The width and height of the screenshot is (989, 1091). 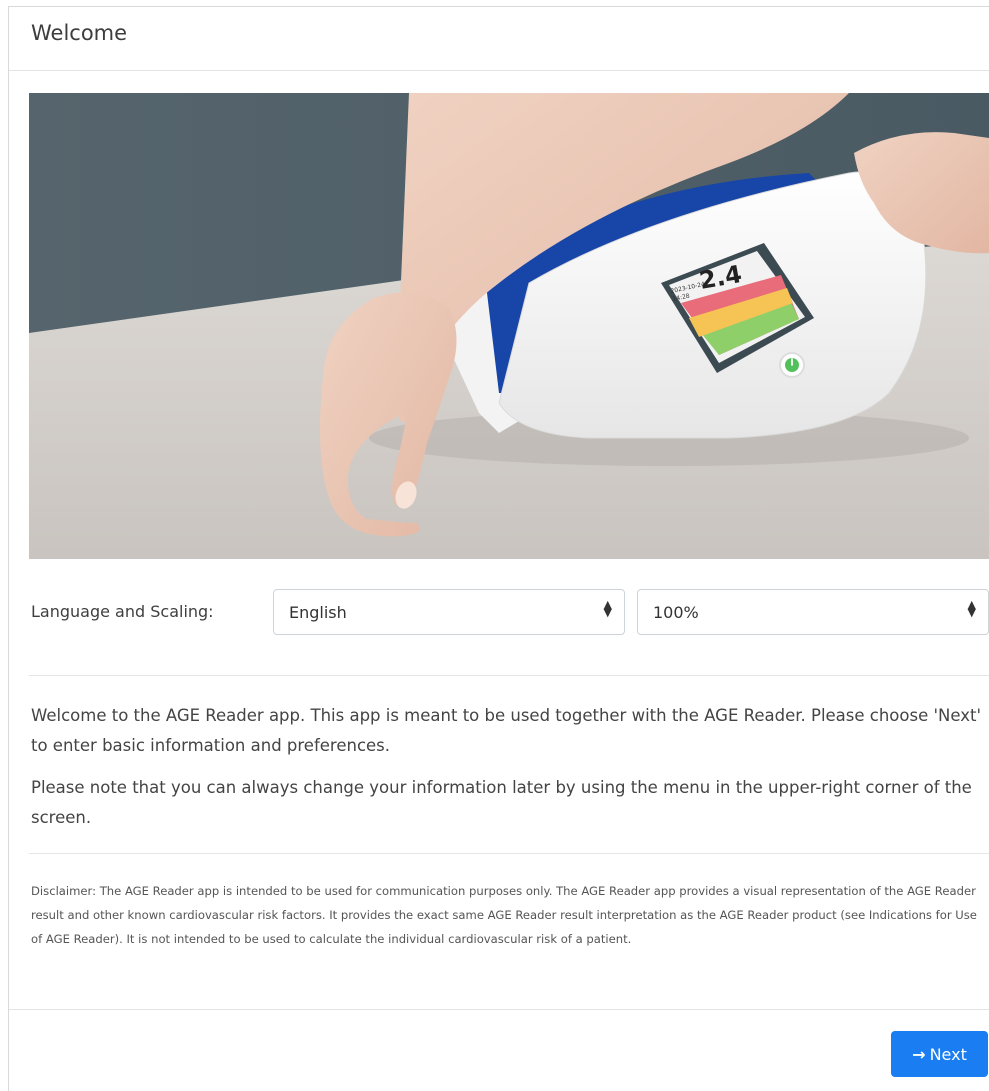 What do you see at coordinates (676, 612) in the screenshot?
I see `scaling-select-value: 100%` at bounding box center [676, 612].